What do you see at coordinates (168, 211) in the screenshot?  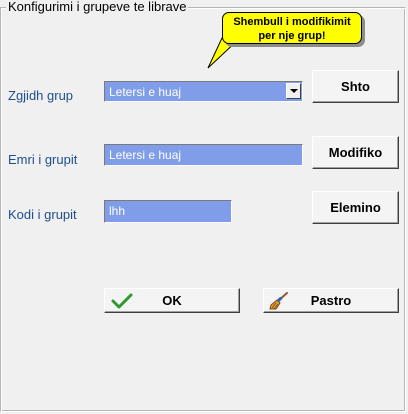 I see `group-code-field: lhh` at bounding box center [168, 211].